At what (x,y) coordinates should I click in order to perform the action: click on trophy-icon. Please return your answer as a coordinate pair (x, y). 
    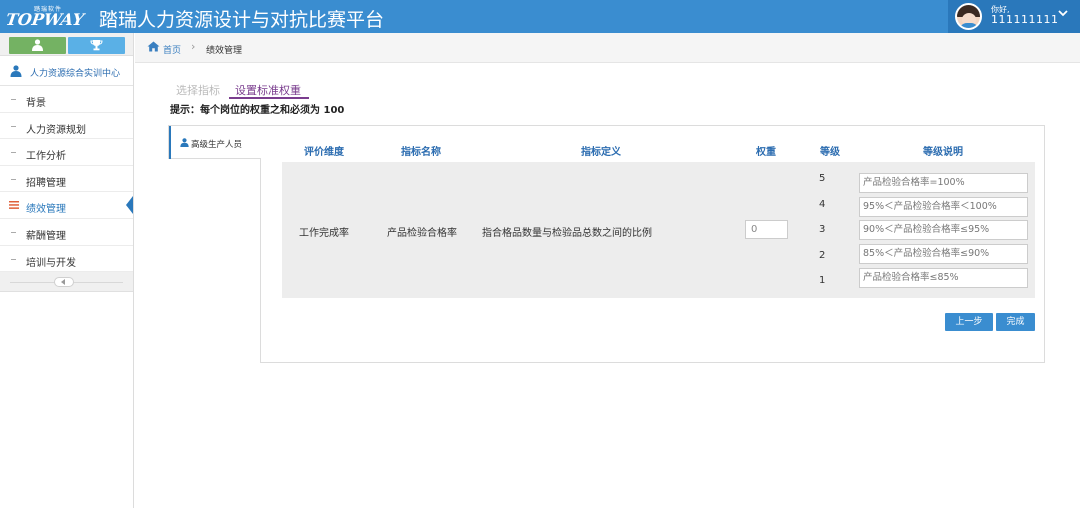
    Looking at the image, I should click on (96, 45).